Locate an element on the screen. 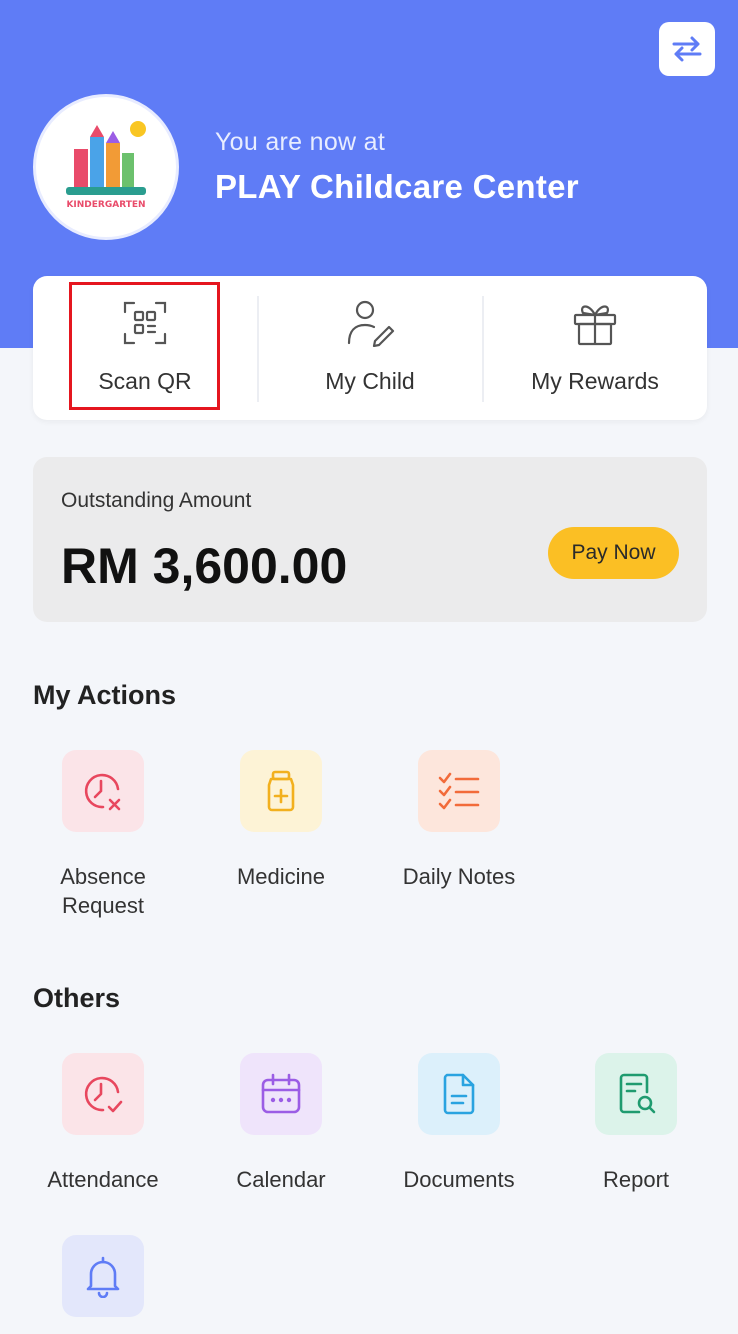  medicine-bottle-icon is located at coordinates (281, 791).